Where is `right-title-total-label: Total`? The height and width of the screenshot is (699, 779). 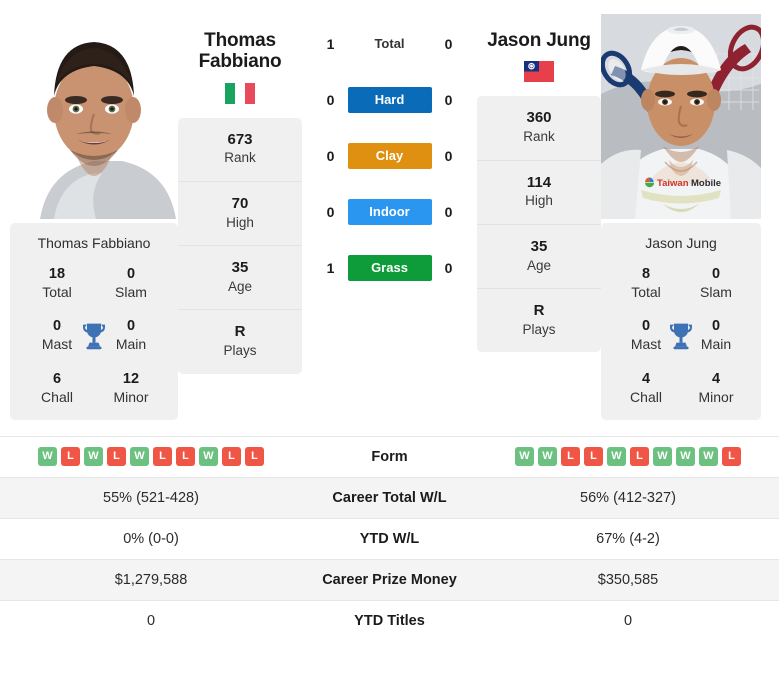
right-title-total-label: Total is located at coordinates (646, 292).